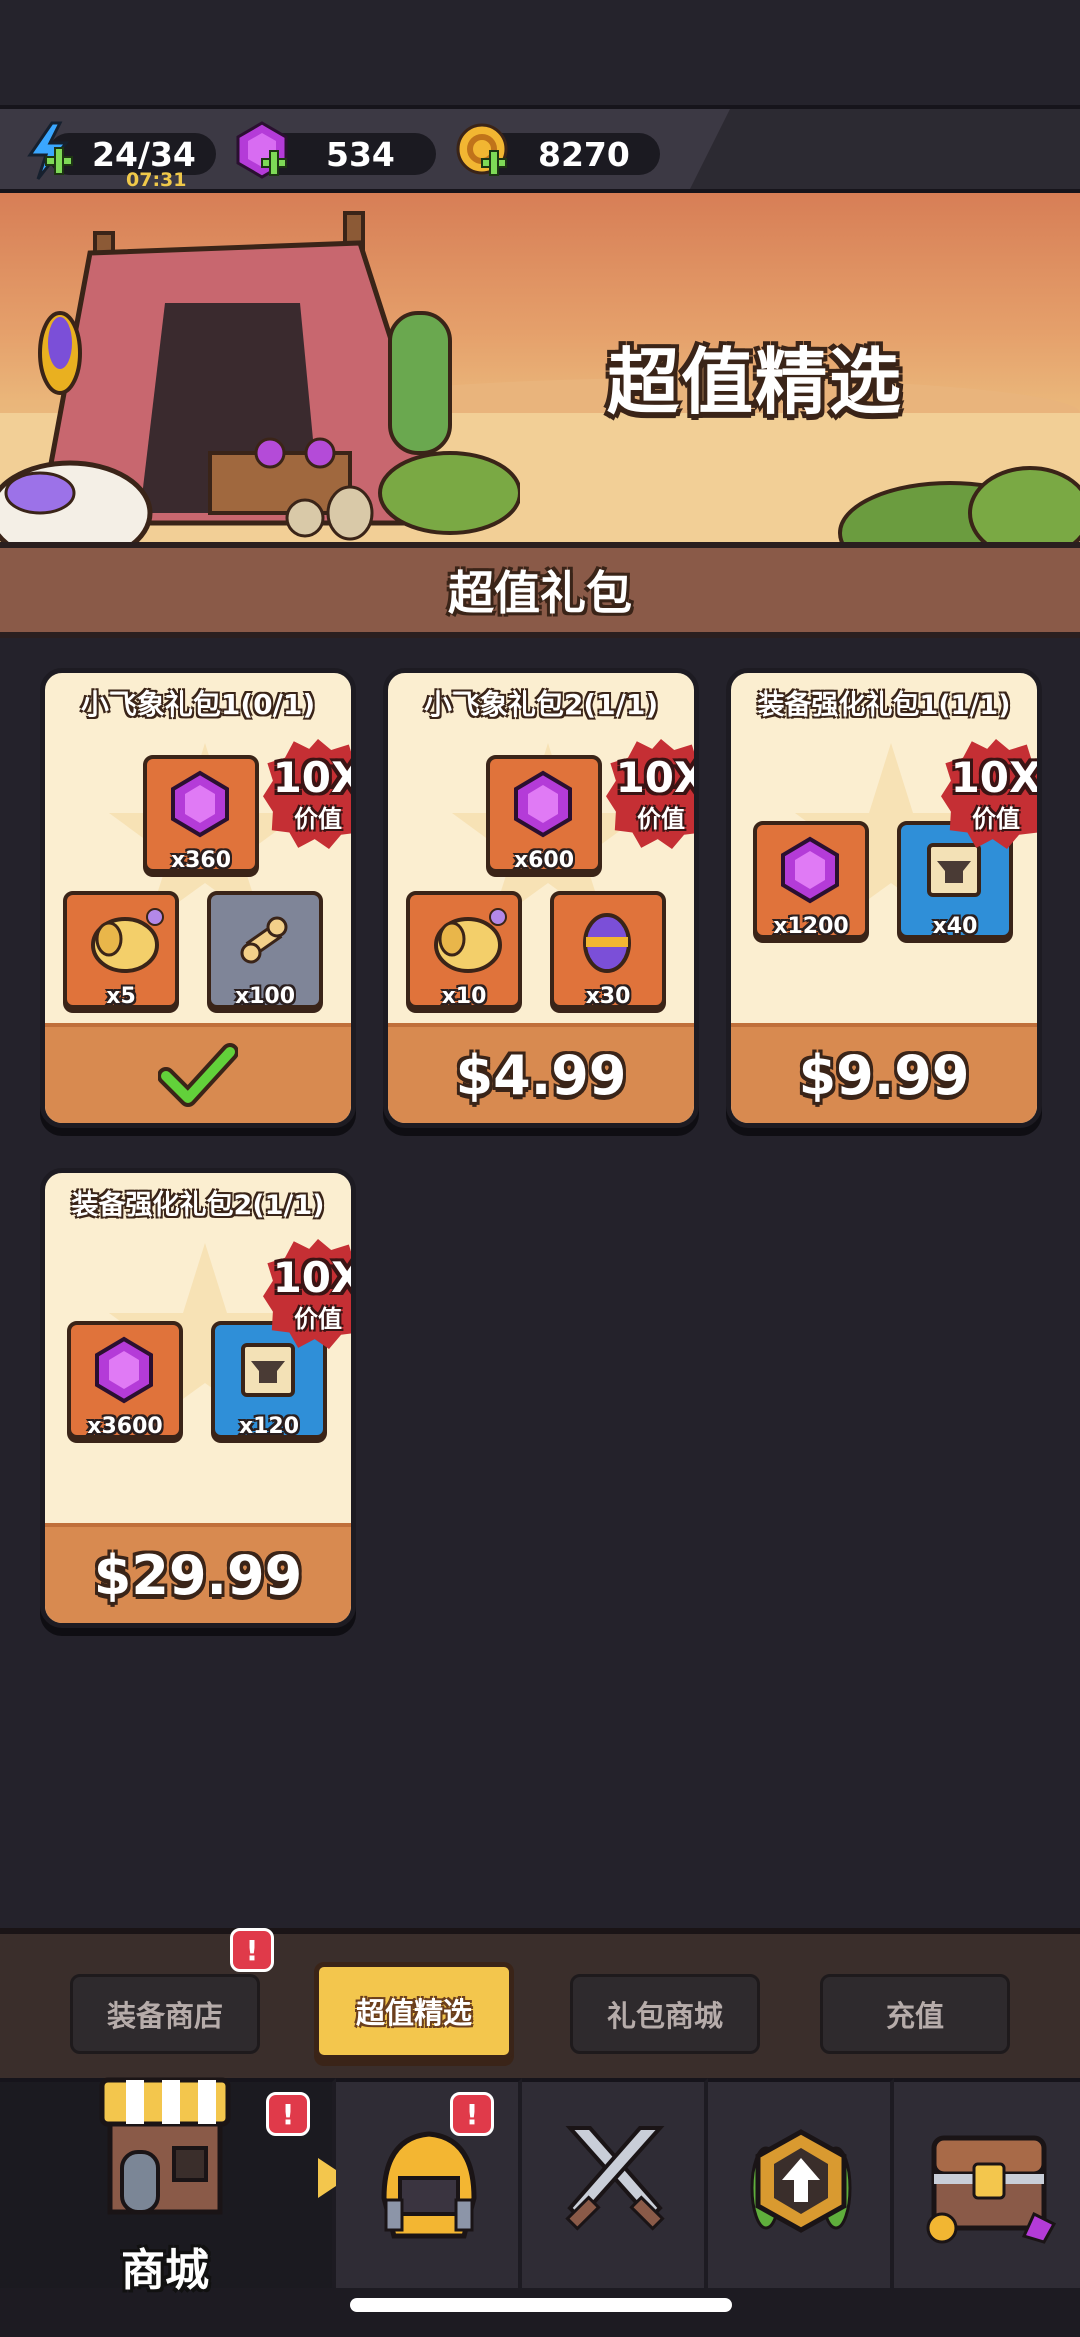 Image resolution: width=1080 pixels, height=2337 pixels. I want to click on buy-button: $29.99, so click(198, 1573).